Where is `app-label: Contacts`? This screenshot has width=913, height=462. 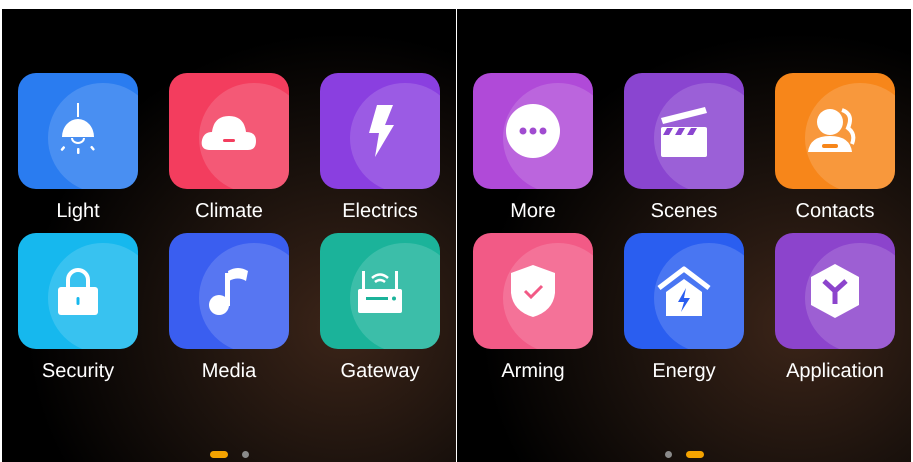 app-label: Contacts is located at coordinates (835, 211).